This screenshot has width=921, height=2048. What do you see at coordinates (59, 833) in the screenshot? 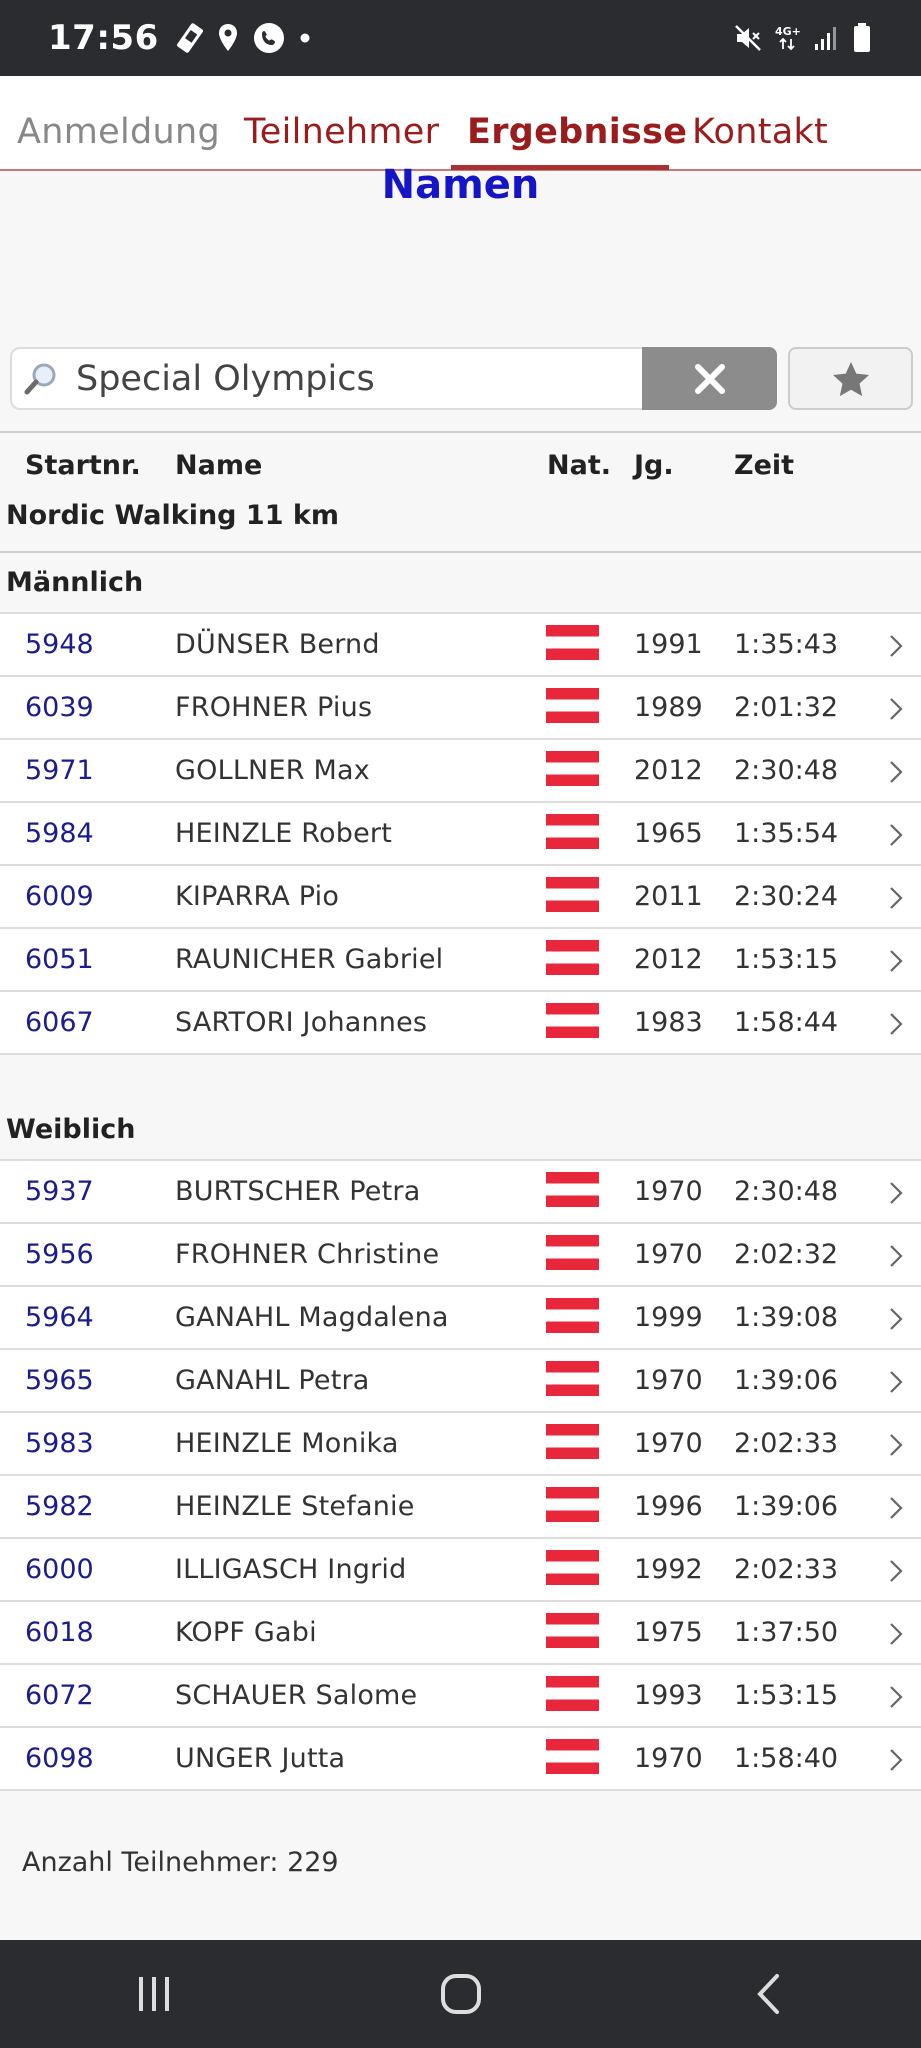
I see `start-number: 5984` at bounding box center [59, 833].